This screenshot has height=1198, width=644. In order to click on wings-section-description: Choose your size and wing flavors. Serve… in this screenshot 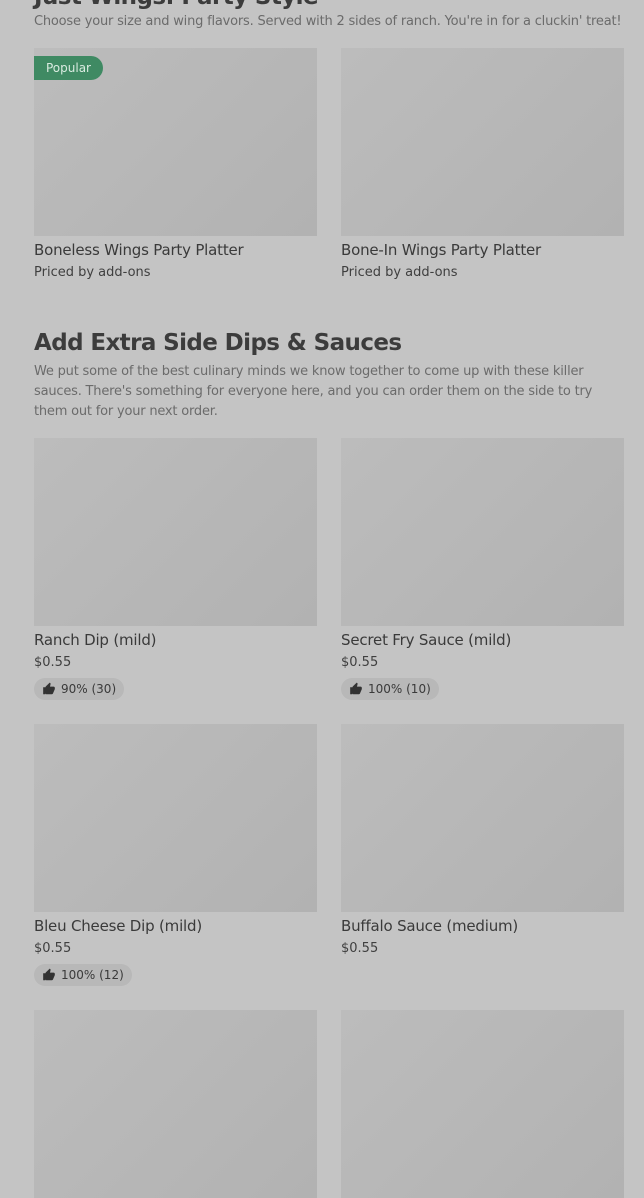, I will do `click(328, 21)`.